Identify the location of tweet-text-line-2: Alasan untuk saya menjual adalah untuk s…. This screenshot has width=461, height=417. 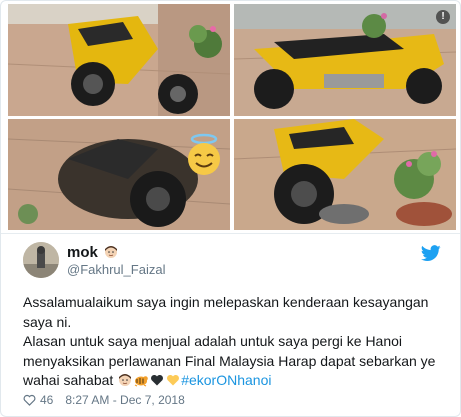
(238, 361).